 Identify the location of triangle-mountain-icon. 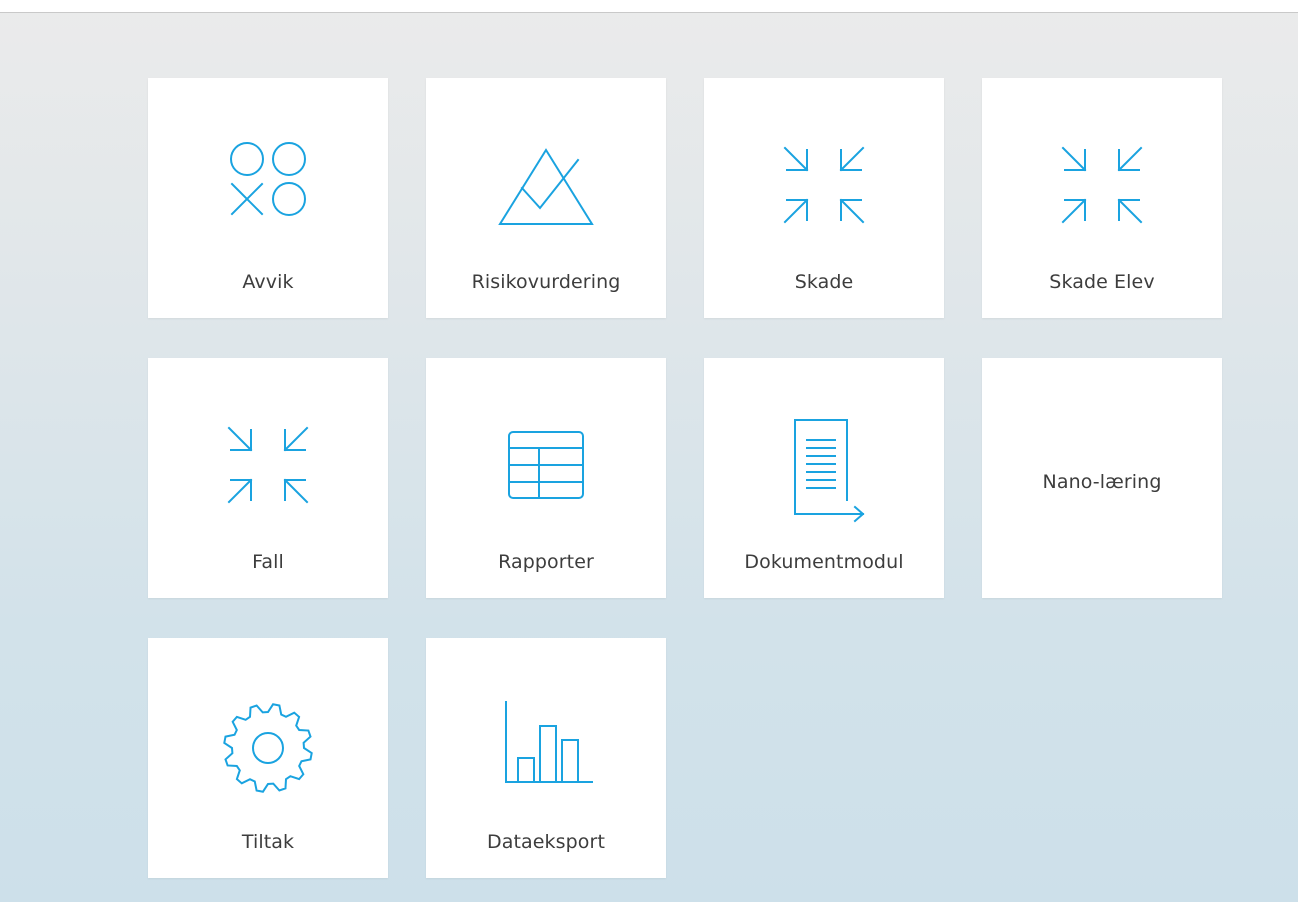
(546, 193).